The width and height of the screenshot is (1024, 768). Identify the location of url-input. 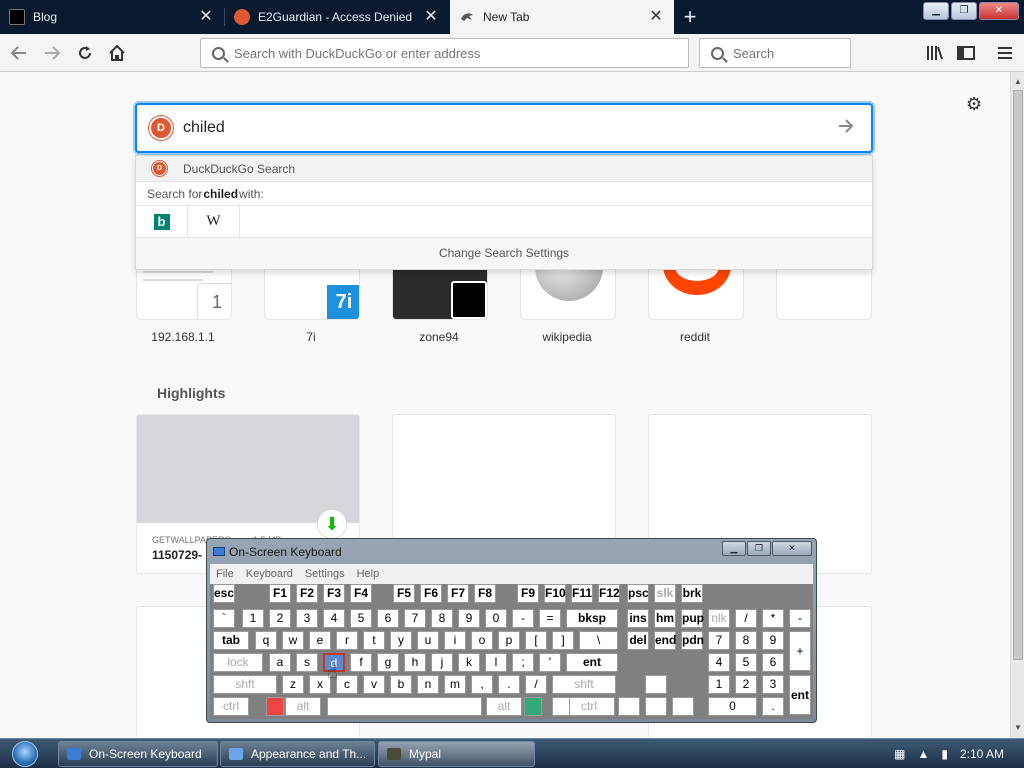
(461, 53).